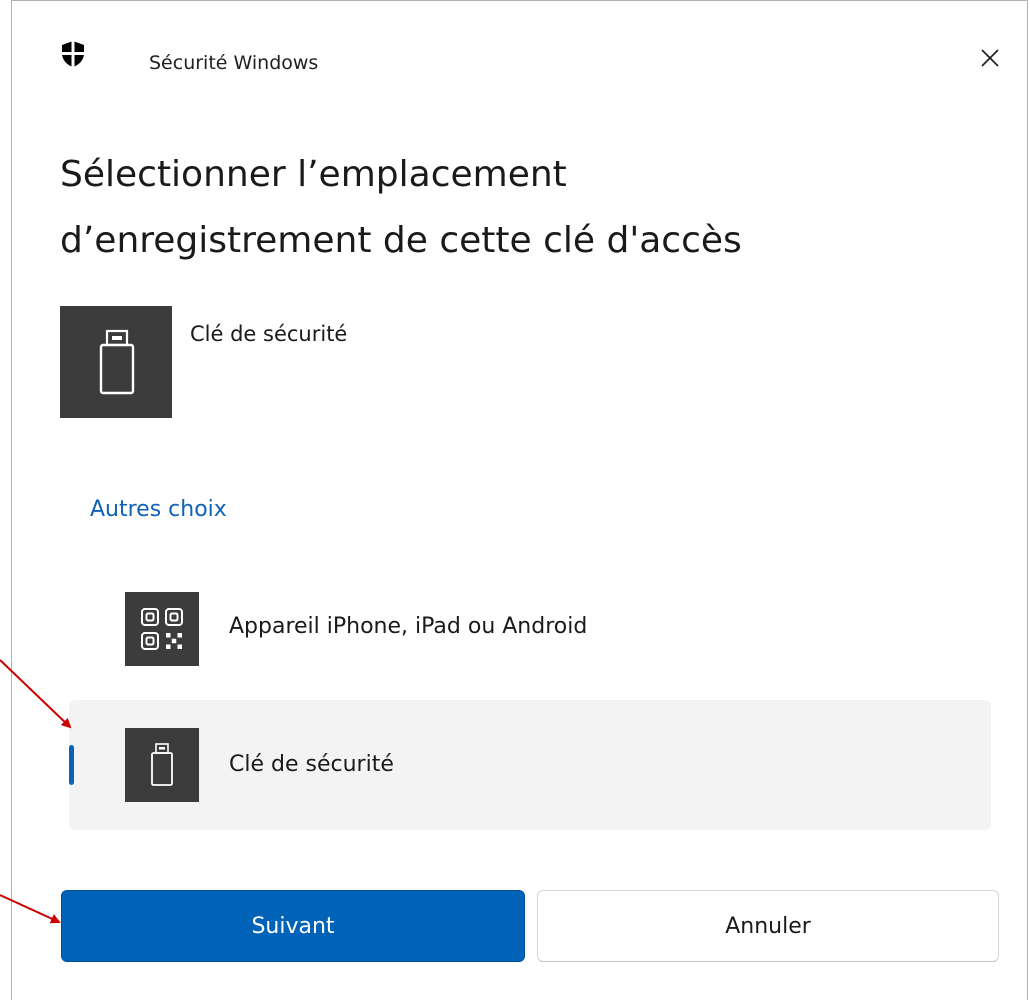  What do you see at coordinates (158, 509) in the screenshot?
I see `other-choices-link: Autres choix` at bounding box center [158, 509].